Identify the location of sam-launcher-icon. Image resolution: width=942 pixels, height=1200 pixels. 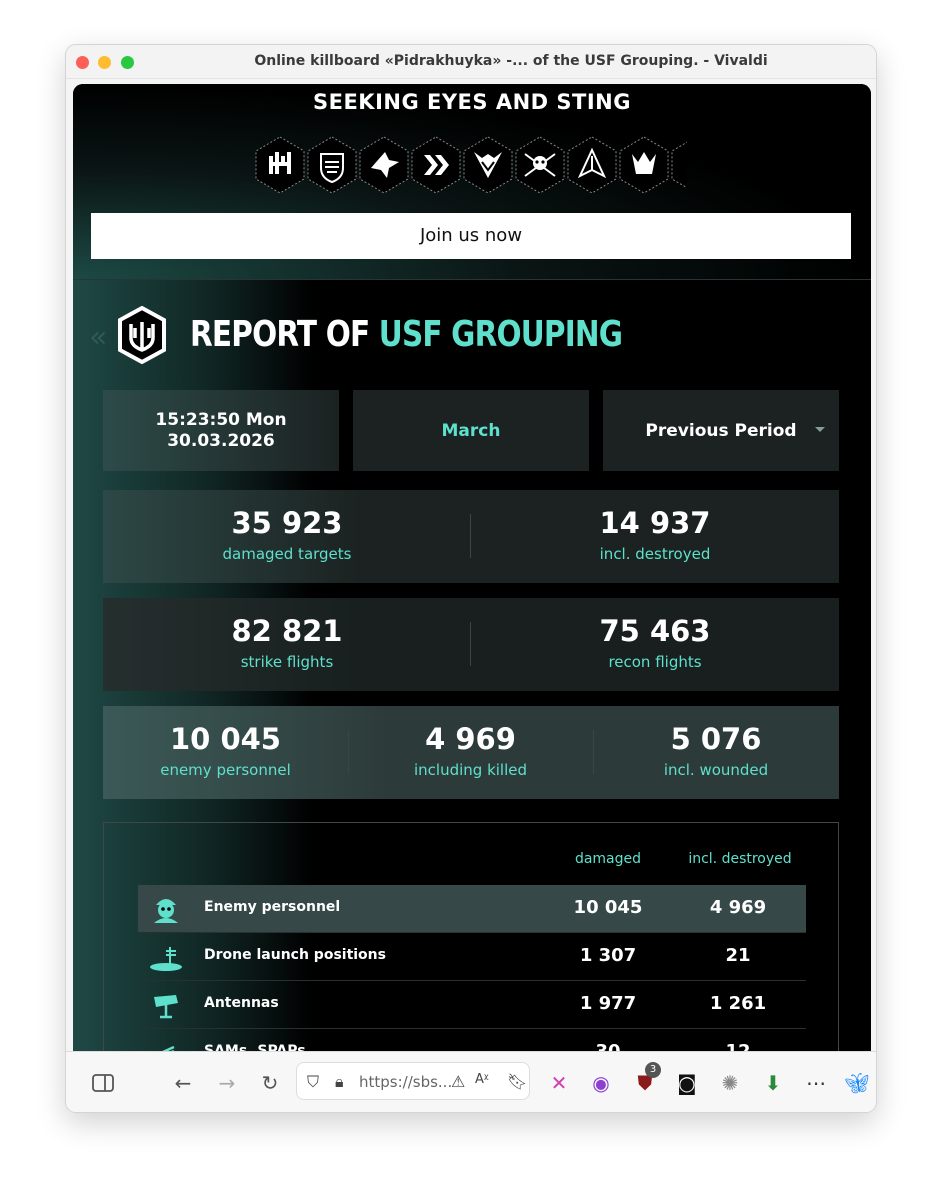
(167, 1048).